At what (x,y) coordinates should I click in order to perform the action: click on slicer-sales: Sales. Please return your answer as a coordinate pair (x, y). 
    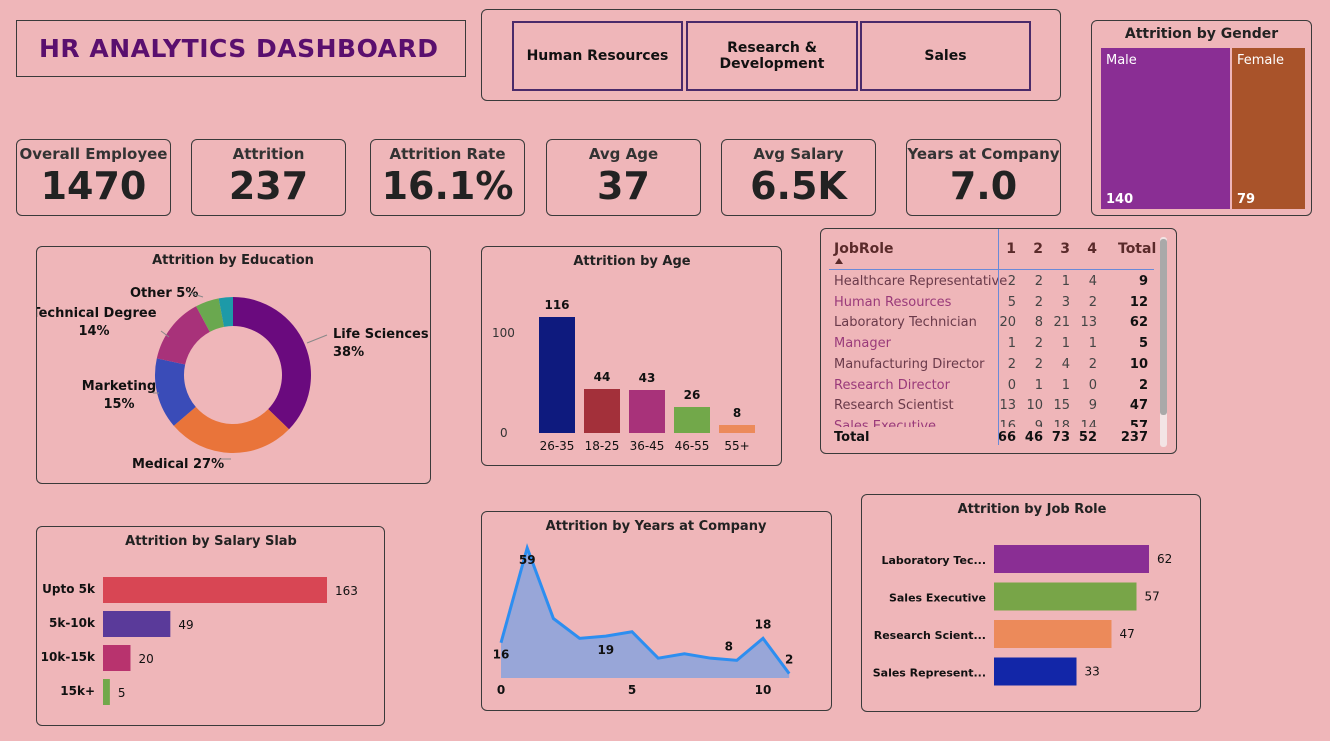
    Looking at the image, I should click on (945, 56).